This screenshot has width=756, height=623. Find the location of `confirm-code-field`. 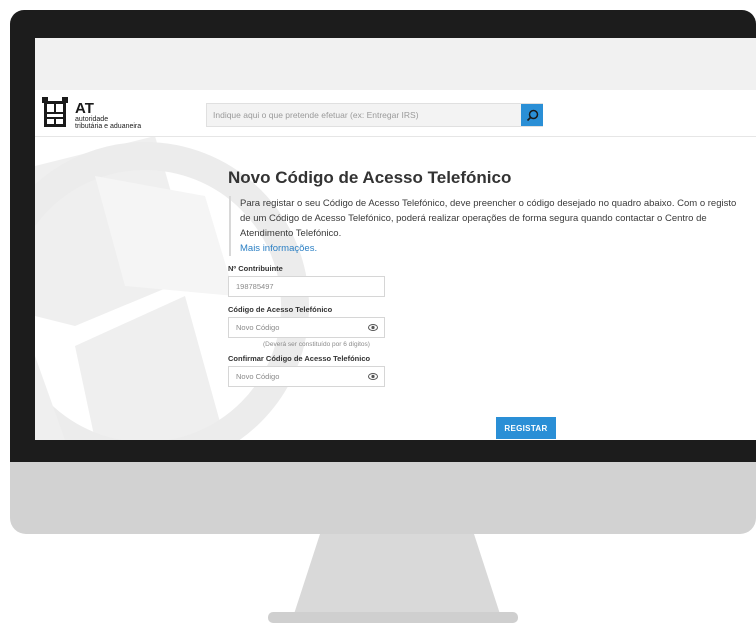

confirm-code-field is located at coordinates (294, 376).